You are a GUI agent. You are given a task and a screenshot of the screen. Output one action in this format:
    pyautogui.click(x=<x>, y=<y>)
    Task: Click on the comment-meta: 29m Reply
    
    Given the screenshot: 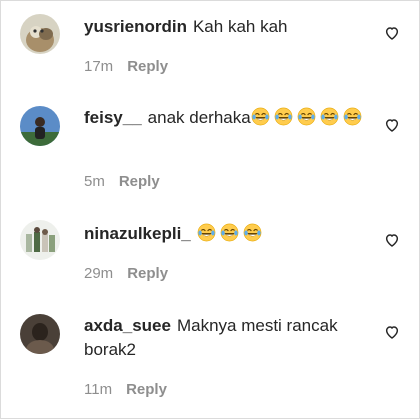 What is the action you would take?
    pyautogui.click(x=126, y=273)
    